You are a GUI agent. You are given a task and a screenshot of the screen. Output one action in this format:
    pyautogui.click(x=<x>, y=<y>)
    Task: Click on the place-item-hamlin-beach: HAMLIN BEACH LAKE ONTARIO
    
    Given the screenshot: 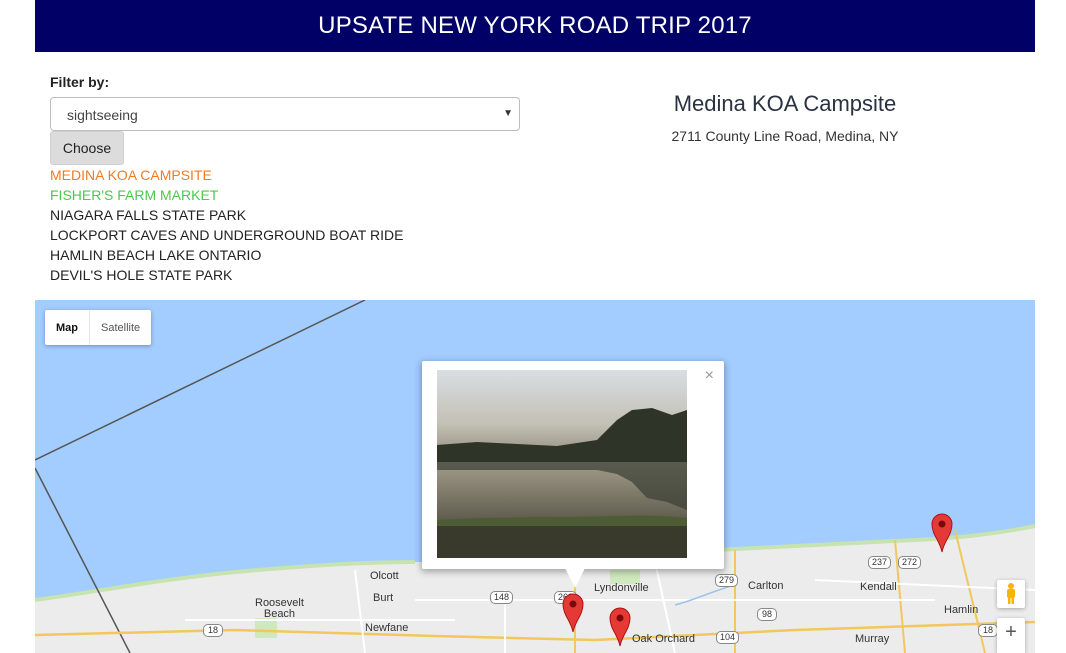 What is the action you would take?
    pyautogui.click(x=226, y=257)
    